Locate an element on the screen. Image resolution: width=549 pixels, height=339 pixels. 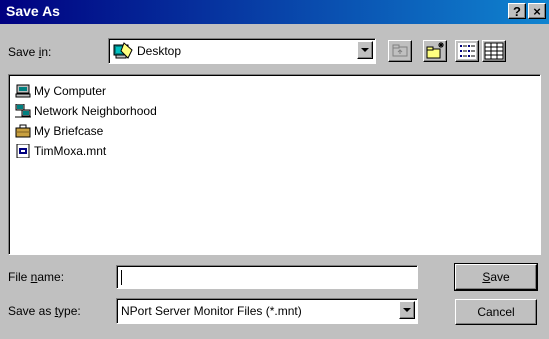
list-item: My Briefcase is located at coordinates (59, 131).